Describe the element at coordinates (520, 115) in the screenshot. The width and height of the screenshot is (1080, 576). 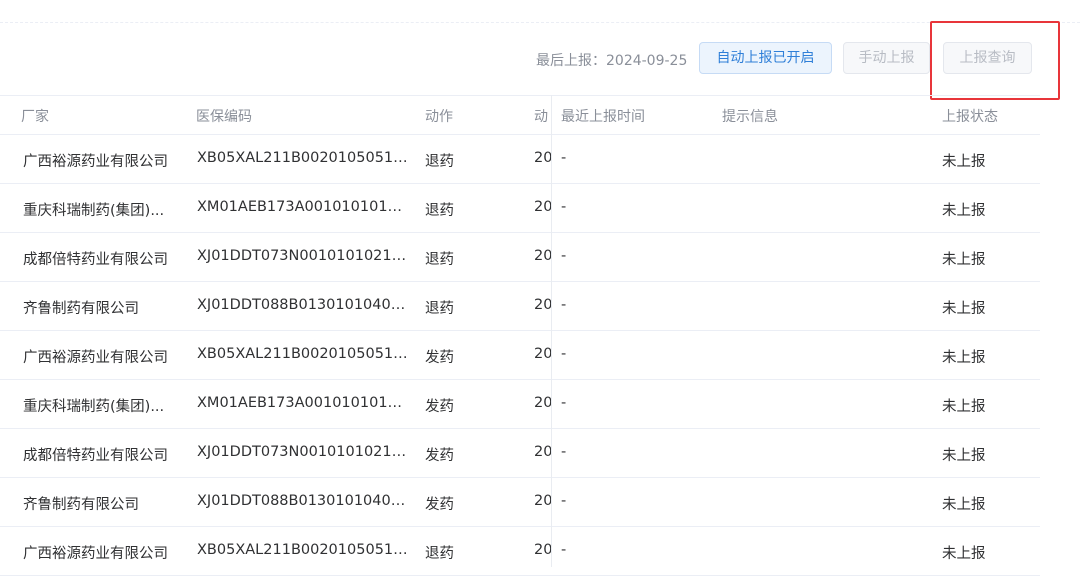
I see `table-header: 厂家 医保编码 动作 动 最近上报时间 提示信息 上报状态` at that location.